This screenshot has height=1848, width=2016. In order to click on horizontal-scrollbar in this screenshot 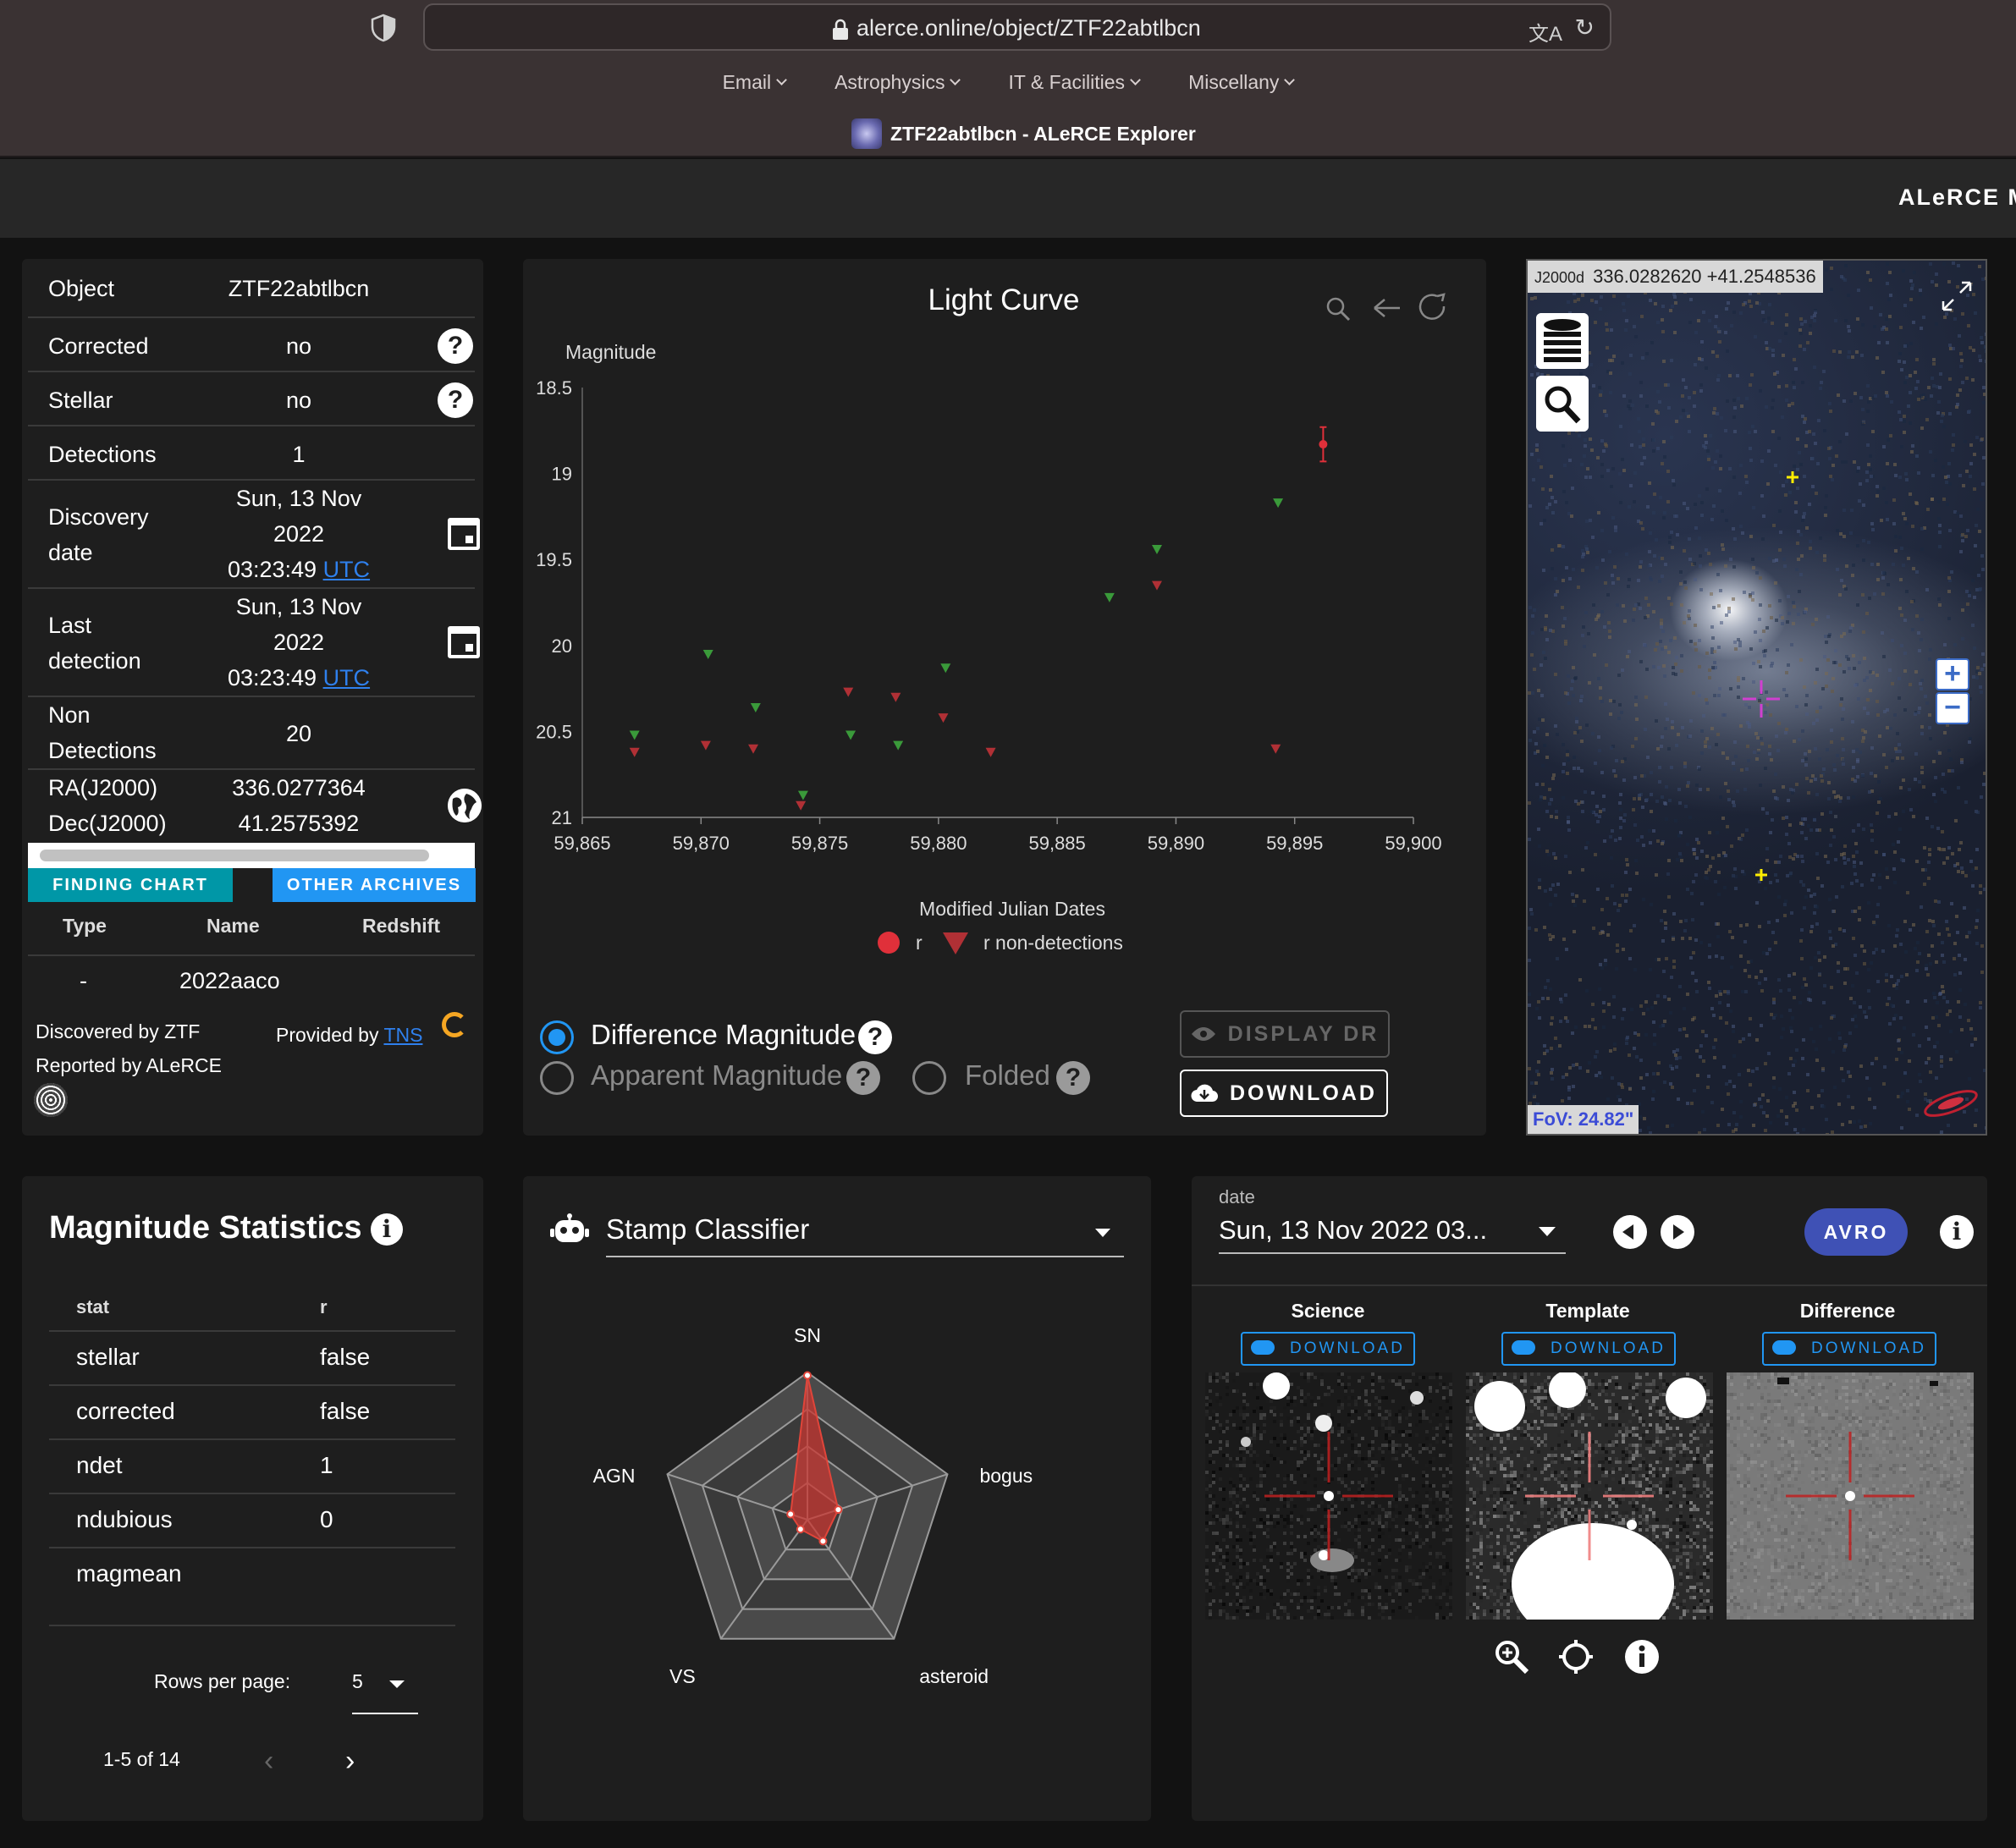, I will do `click(251, 855)`.